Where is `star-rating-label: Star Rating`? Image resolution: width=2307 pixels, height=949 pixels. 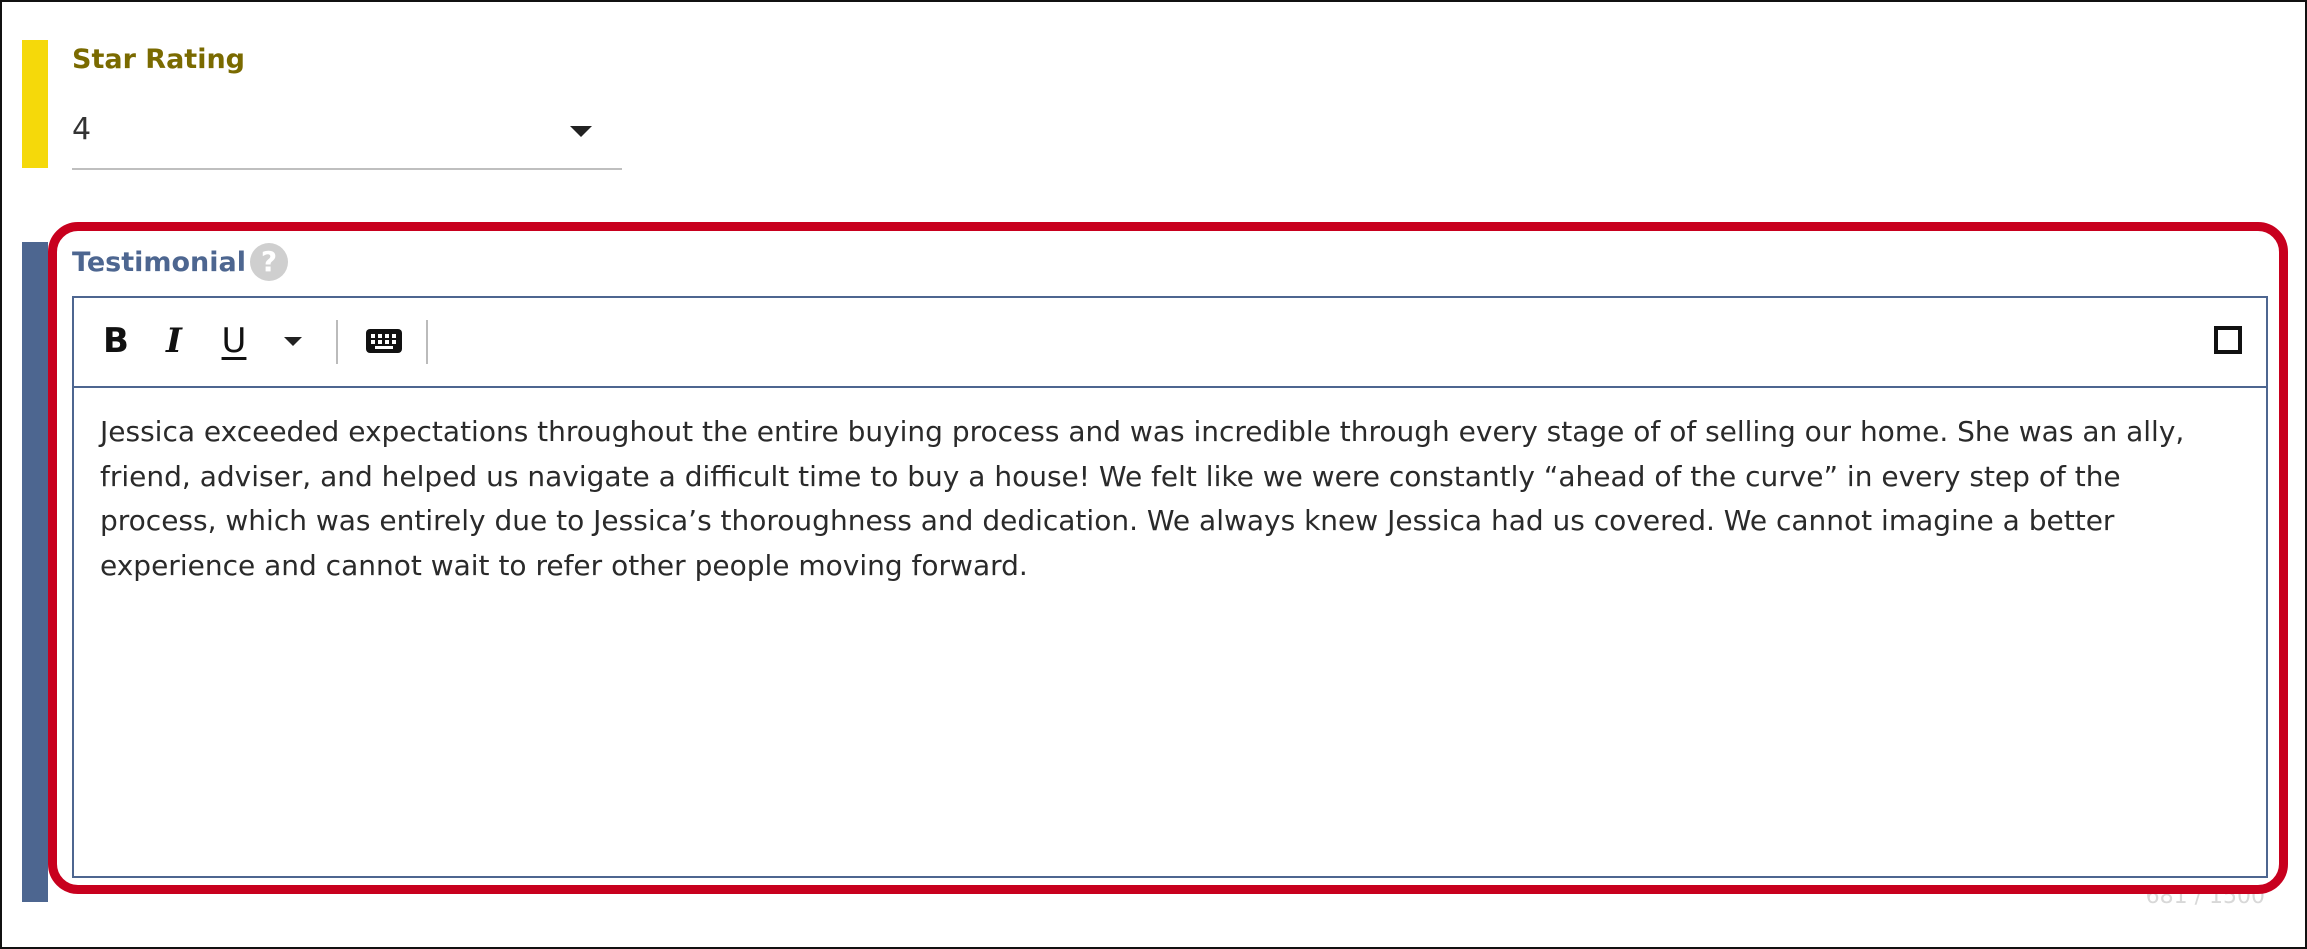
star-rating-label: Star Rating is located at coordinates (159, 59).